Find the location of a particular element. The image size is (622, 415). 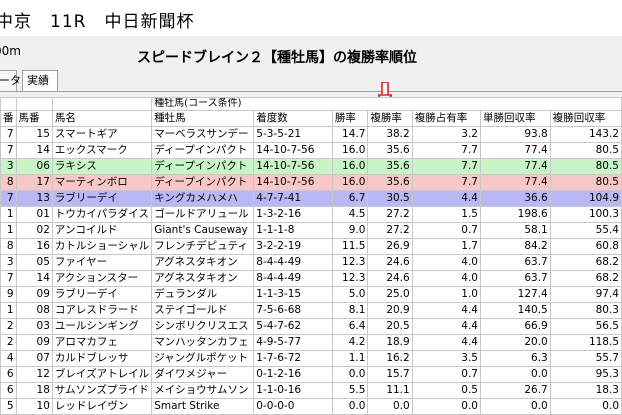

col-header-win-return: 単勝回収率 is located at coordinates (515, 118).